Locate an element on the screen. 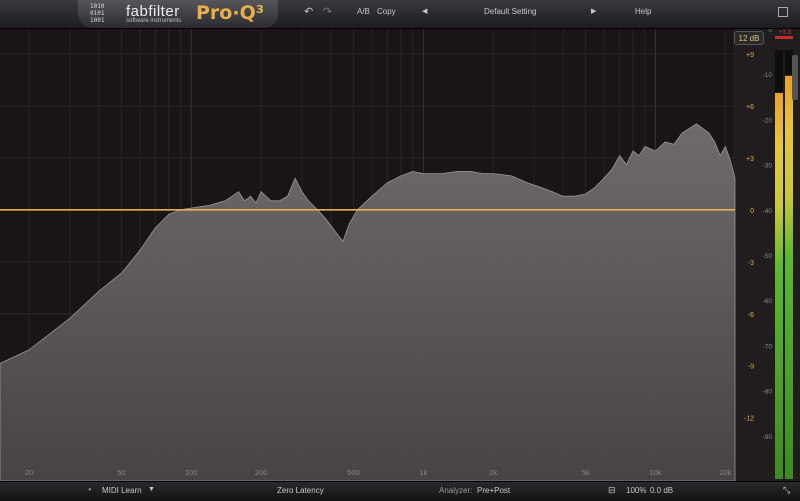 The height and width of the screenshot is (501, 800). logo-bits-text: 1010 0101 1001 is located at coordinates (97, 13).